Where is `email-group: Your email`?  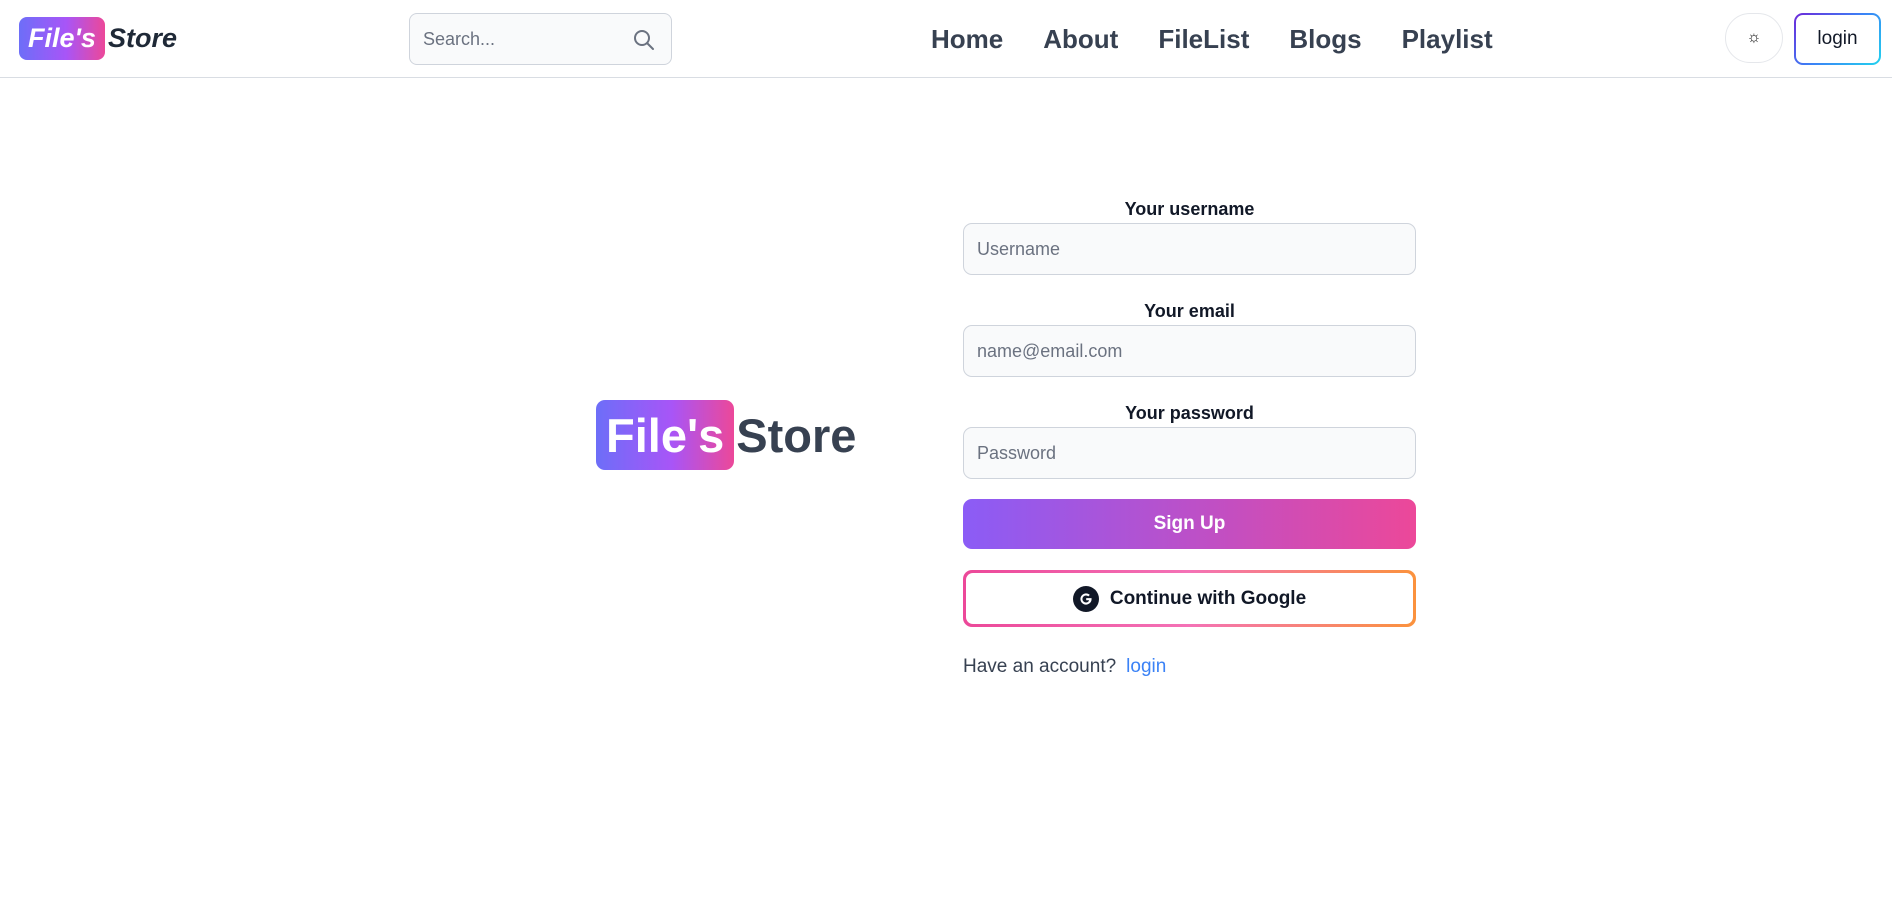 email-group: Your email is located at coordinates (1189, 337).